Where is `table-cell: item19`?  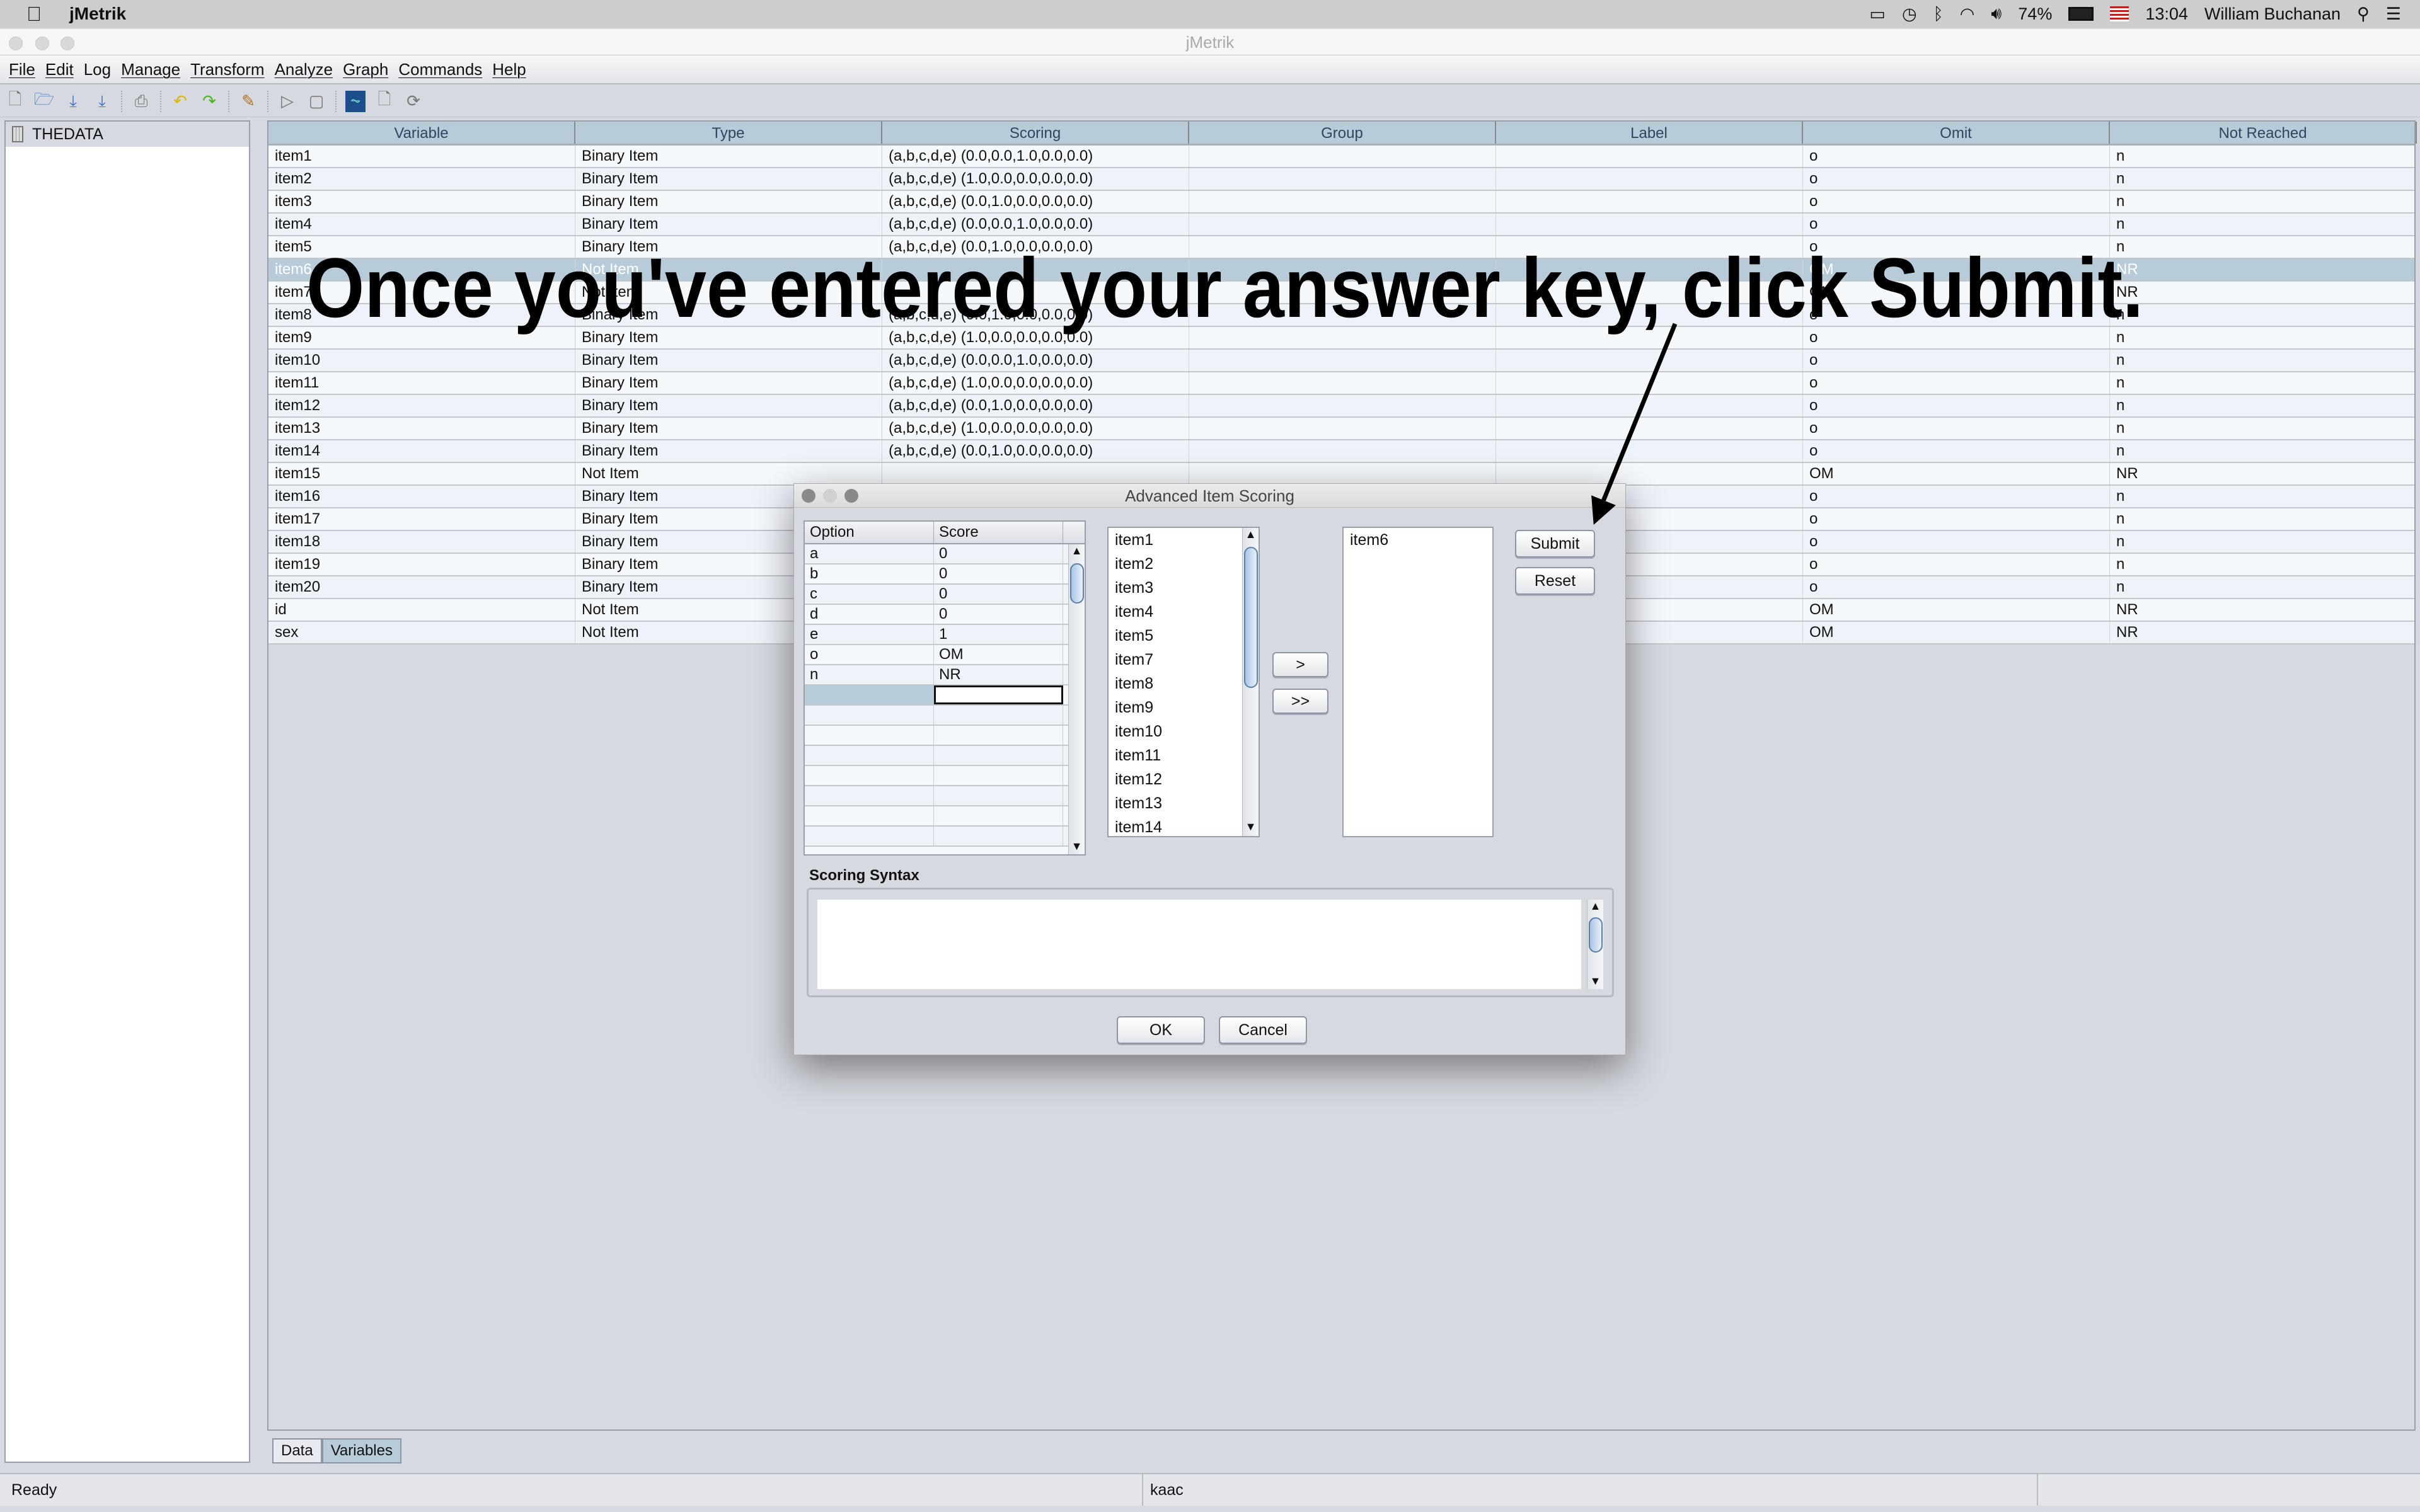 table-cell: item19 is located at coordinates (421, 564).